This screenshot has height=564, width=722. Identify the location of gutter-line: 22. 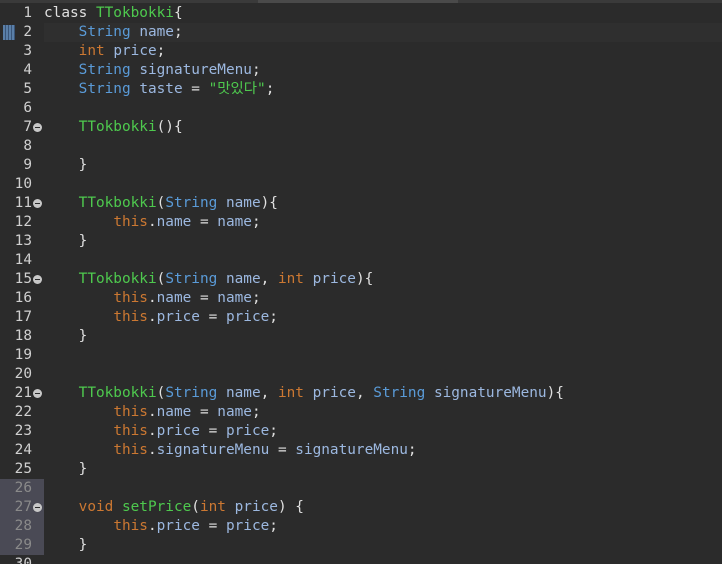
(22, 412).